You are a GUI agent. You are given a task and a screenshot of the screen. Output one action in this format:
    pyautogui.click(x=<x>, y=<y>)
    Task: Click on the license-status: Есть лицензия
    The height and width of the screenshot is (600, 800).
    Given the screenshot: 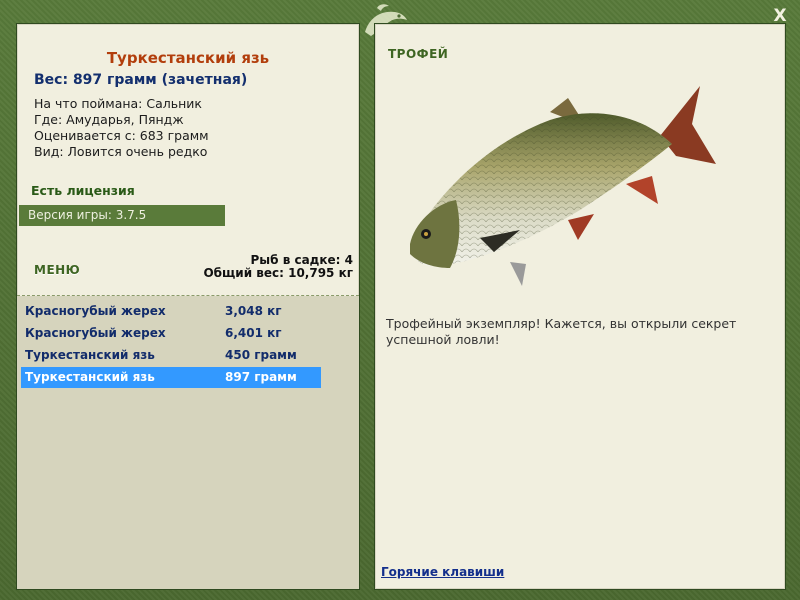 What is the action you would take?
    pyautogui.click(x=83, y=190)
    